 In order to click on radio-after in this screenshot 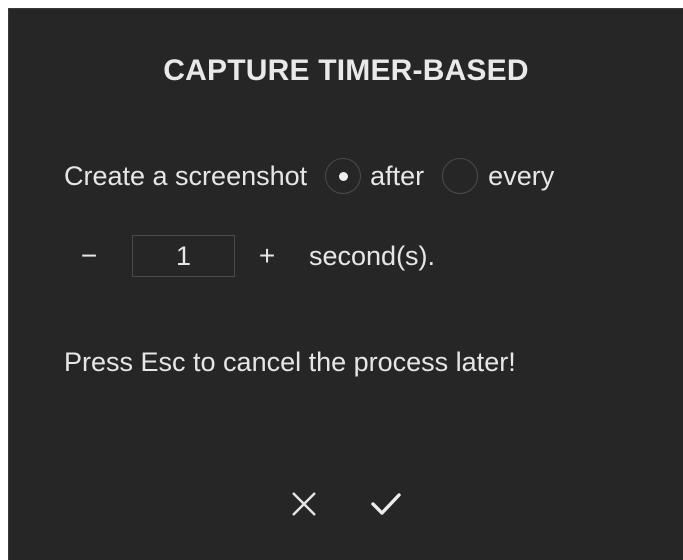, I will do `click(343, 176)`.